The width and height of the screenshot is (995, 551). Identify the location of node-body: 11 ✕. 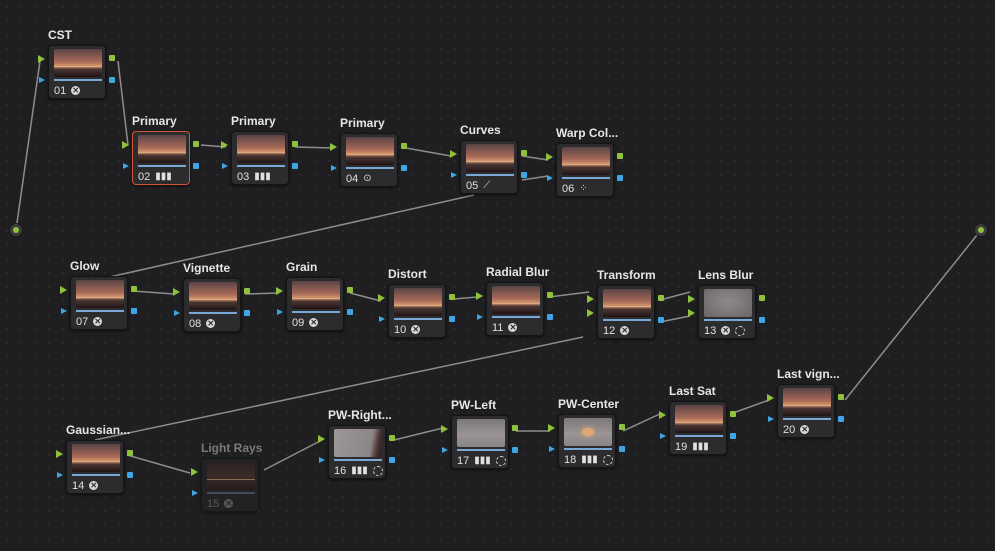
(515, 309).